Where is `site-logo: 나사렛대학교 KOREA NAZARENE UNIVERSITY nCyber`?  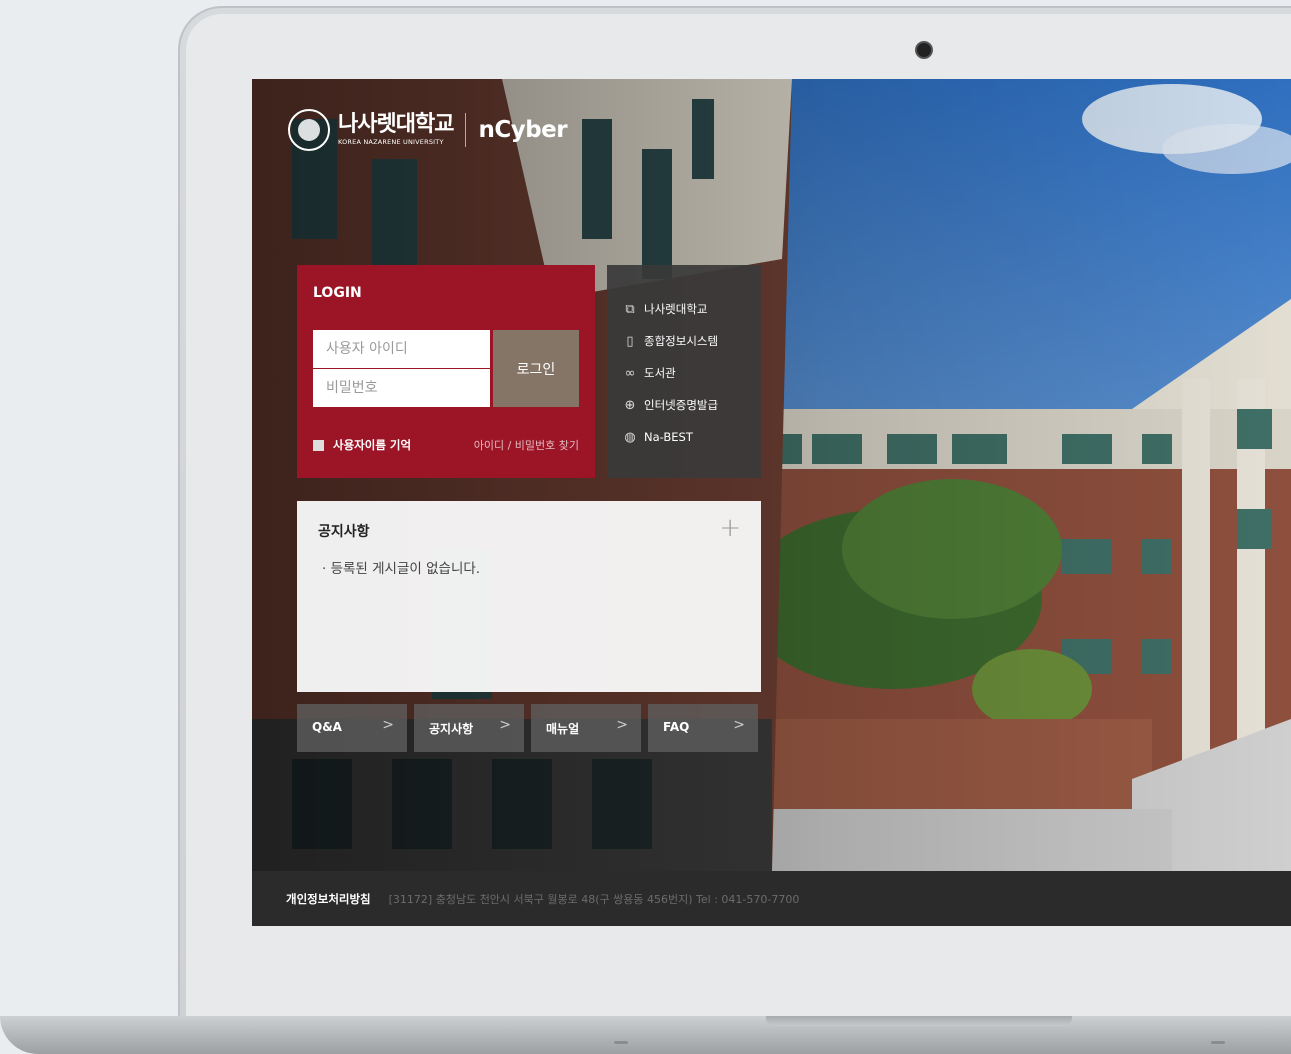 site-logo: 나사렛대학교 KOREA NAZARENE UNIVERSITY nCyber is located at coordinates (428, 130).